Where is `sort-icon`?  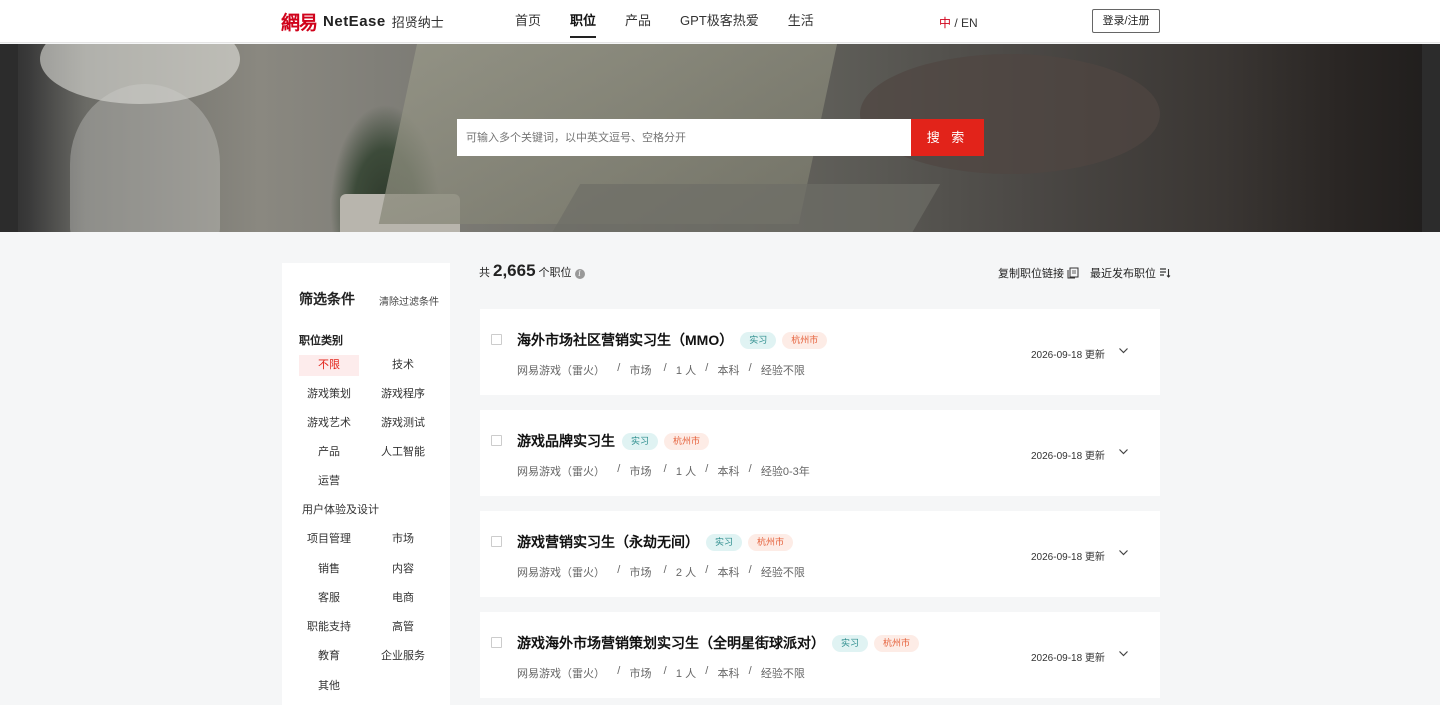
sort-icon is located at coordinates (1165, 273).